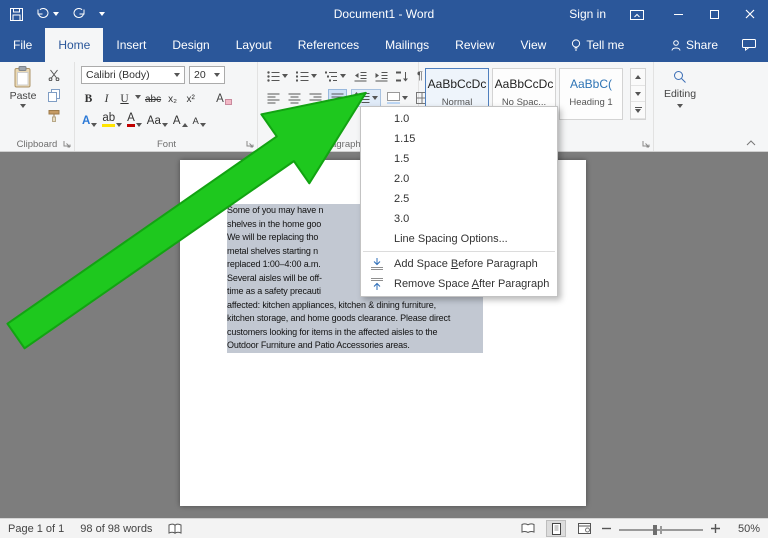 This screenshot has width=768, height=538. Describe the element at coordinates (315, 98) in the screenshot. I see `align-right-button` at that location.